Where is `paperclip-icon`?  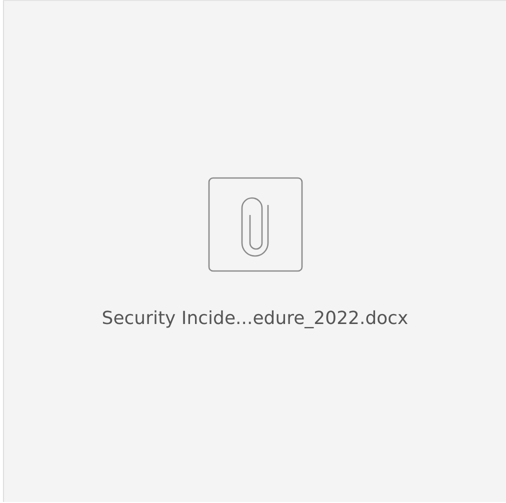
paperclip-icon is located at coordinates (255, 224).